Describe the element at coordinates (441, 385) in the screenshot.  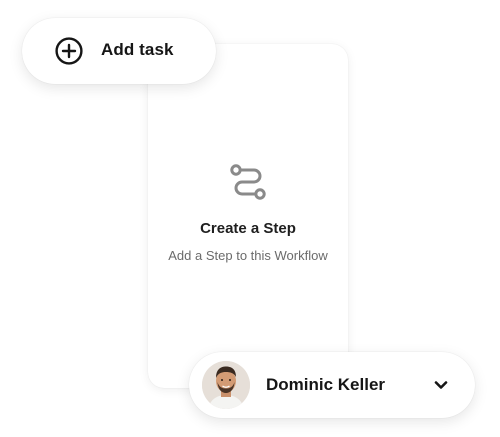
I see `chevron-down-icon` at that location.